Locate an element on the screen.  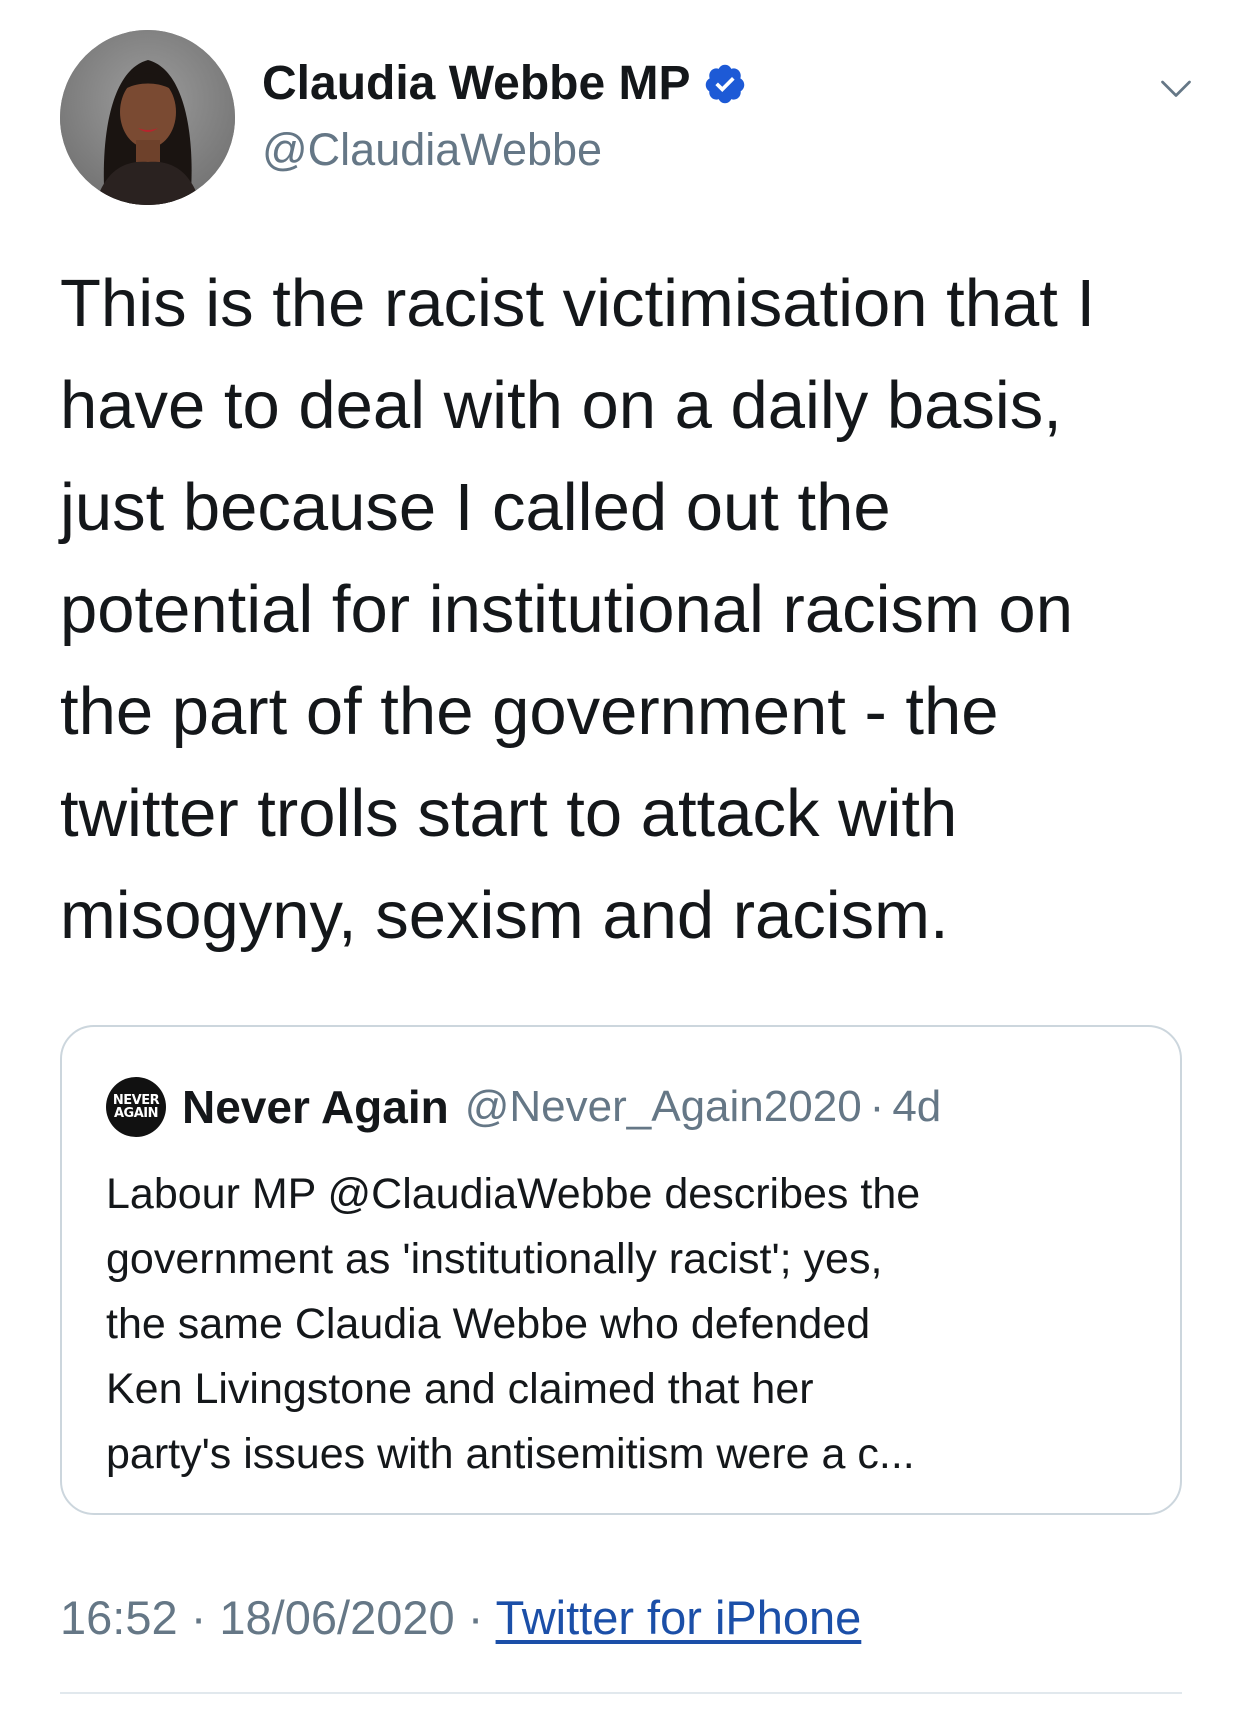
divider is located at coordinates (621, 1693).